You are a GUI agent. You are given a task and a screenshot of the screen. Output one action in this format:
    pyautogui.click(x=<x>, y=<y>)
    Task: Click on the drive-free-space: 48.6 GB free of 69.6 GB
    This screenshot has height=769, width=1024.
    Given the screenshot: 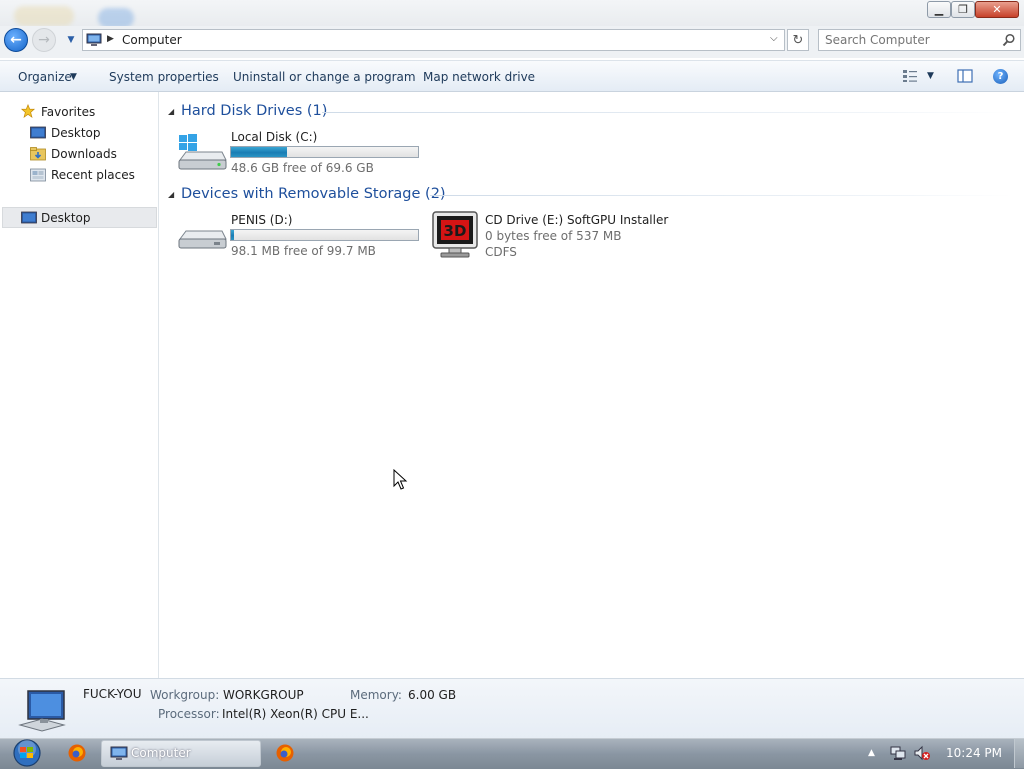 What is the action you would take?
    pyautogui.click(x=302, y=168)
    